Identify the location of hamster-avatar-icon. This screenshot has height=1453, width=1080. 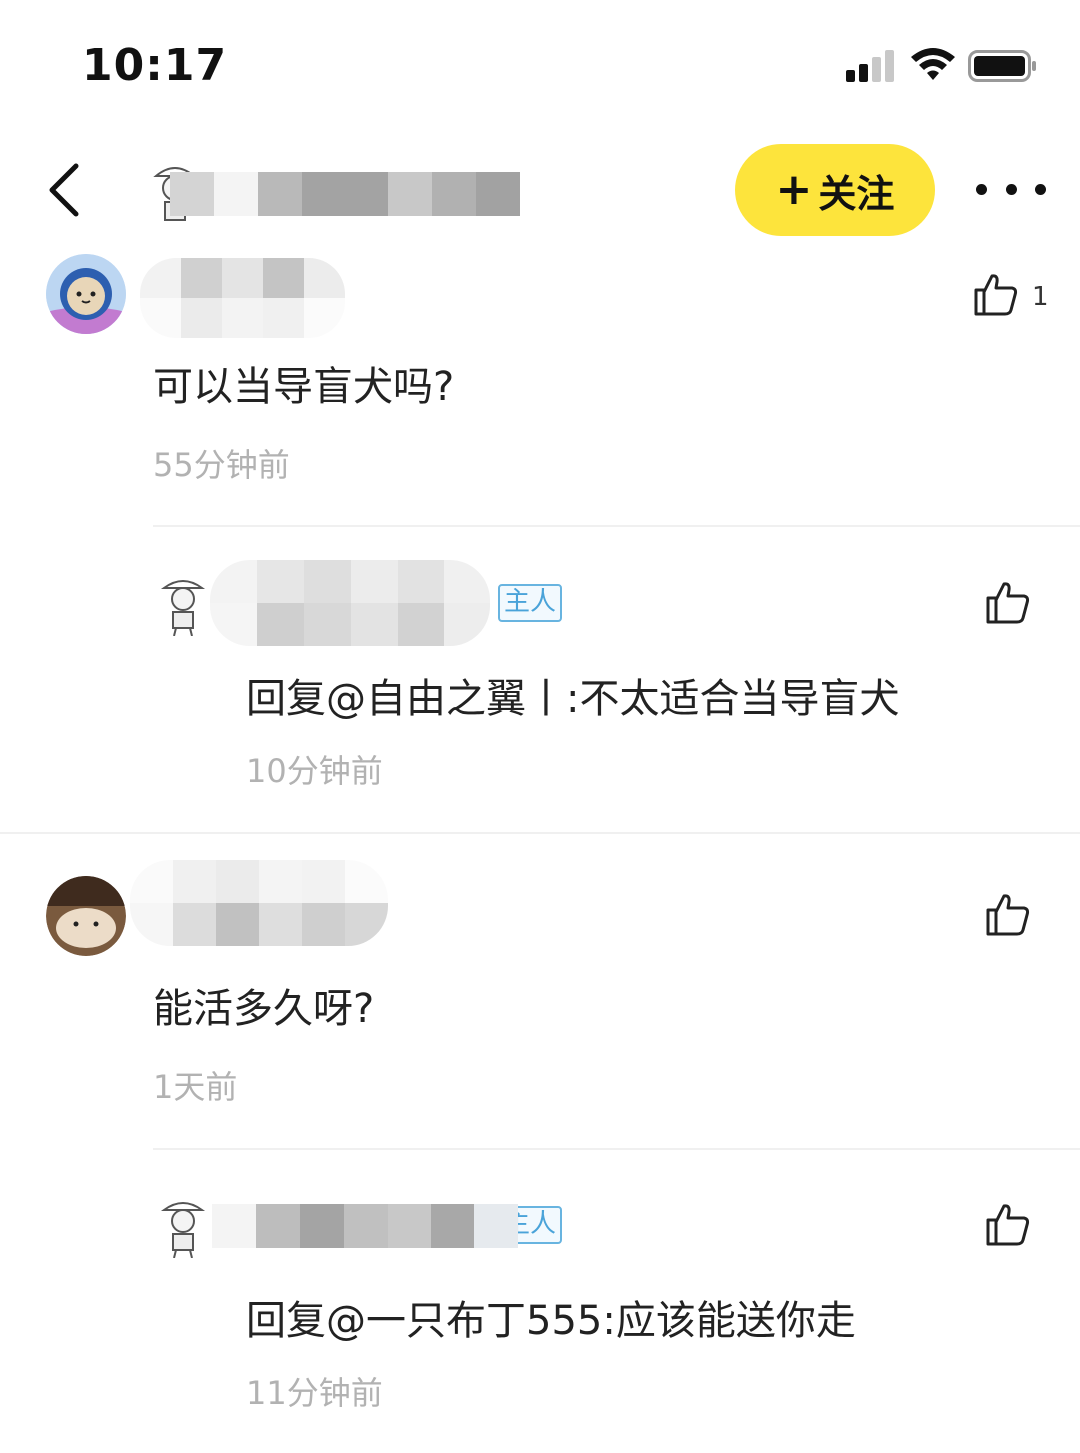
(86, 916).